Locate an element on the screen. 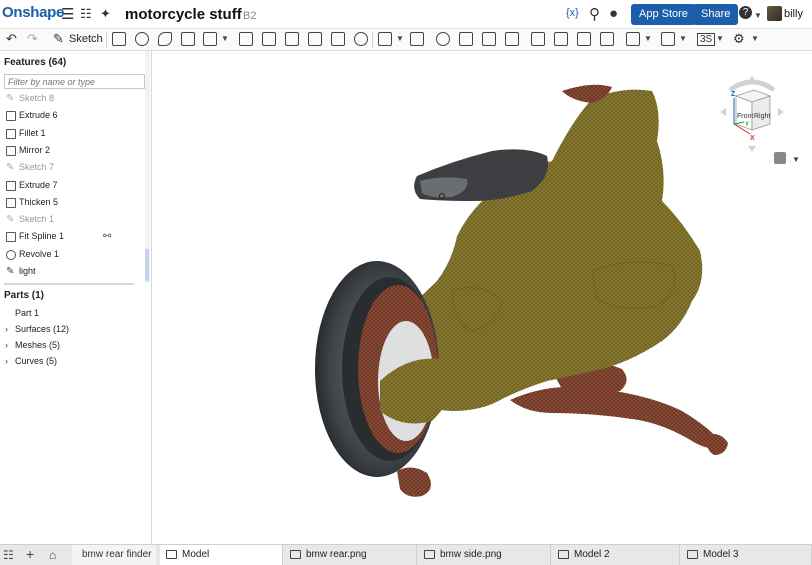  share-button: Share is located at coordinates (716, 14).